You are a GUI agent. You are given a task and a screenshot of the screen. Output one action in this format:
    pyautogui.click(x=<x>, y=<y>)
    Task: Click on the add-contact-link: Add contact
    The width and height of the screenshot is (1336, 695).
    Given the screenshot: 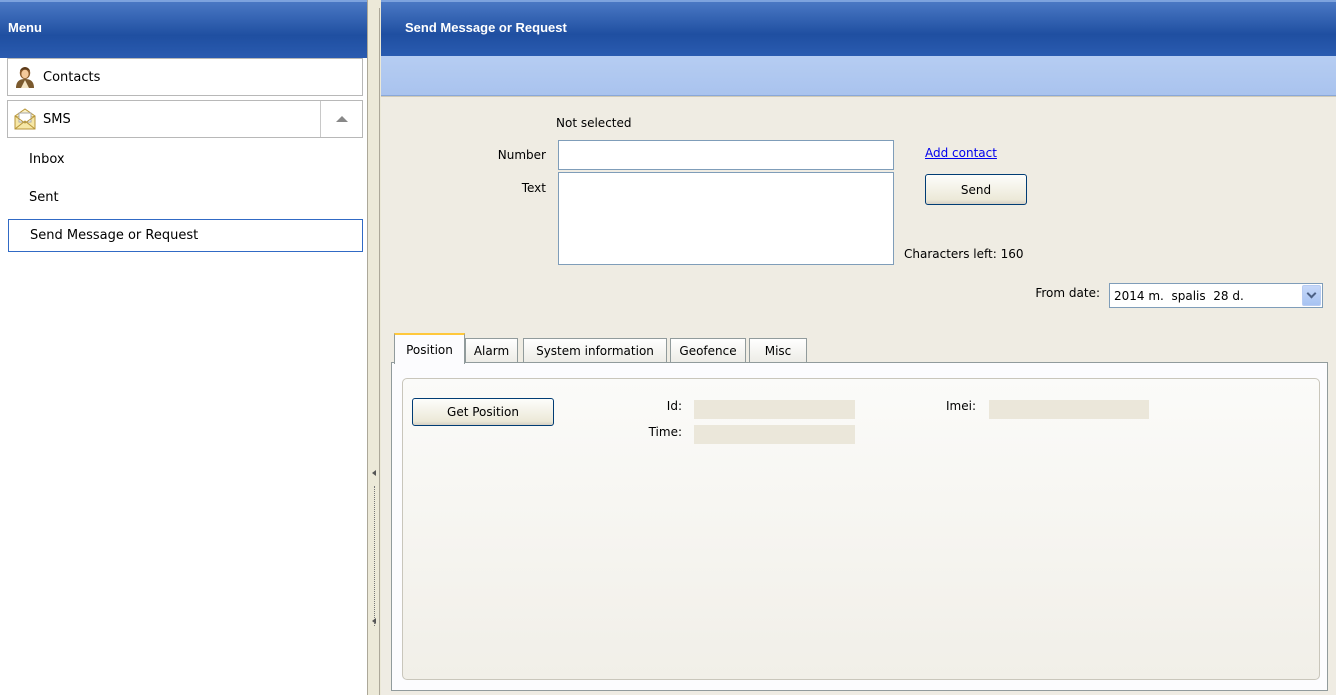 What is the action you would take?
    pyautogui.click(x=961, y=153)
    